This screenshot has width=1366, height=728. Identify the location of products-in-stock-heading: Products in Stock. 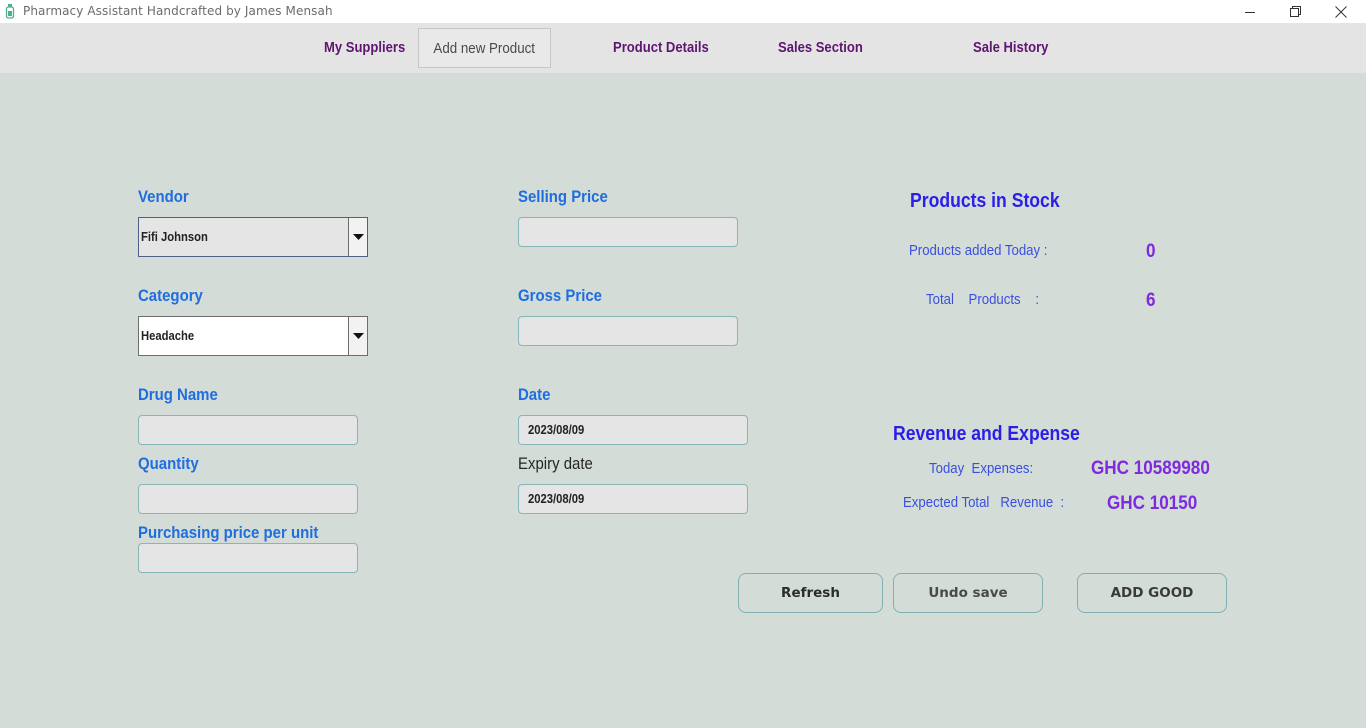
(985, 201).